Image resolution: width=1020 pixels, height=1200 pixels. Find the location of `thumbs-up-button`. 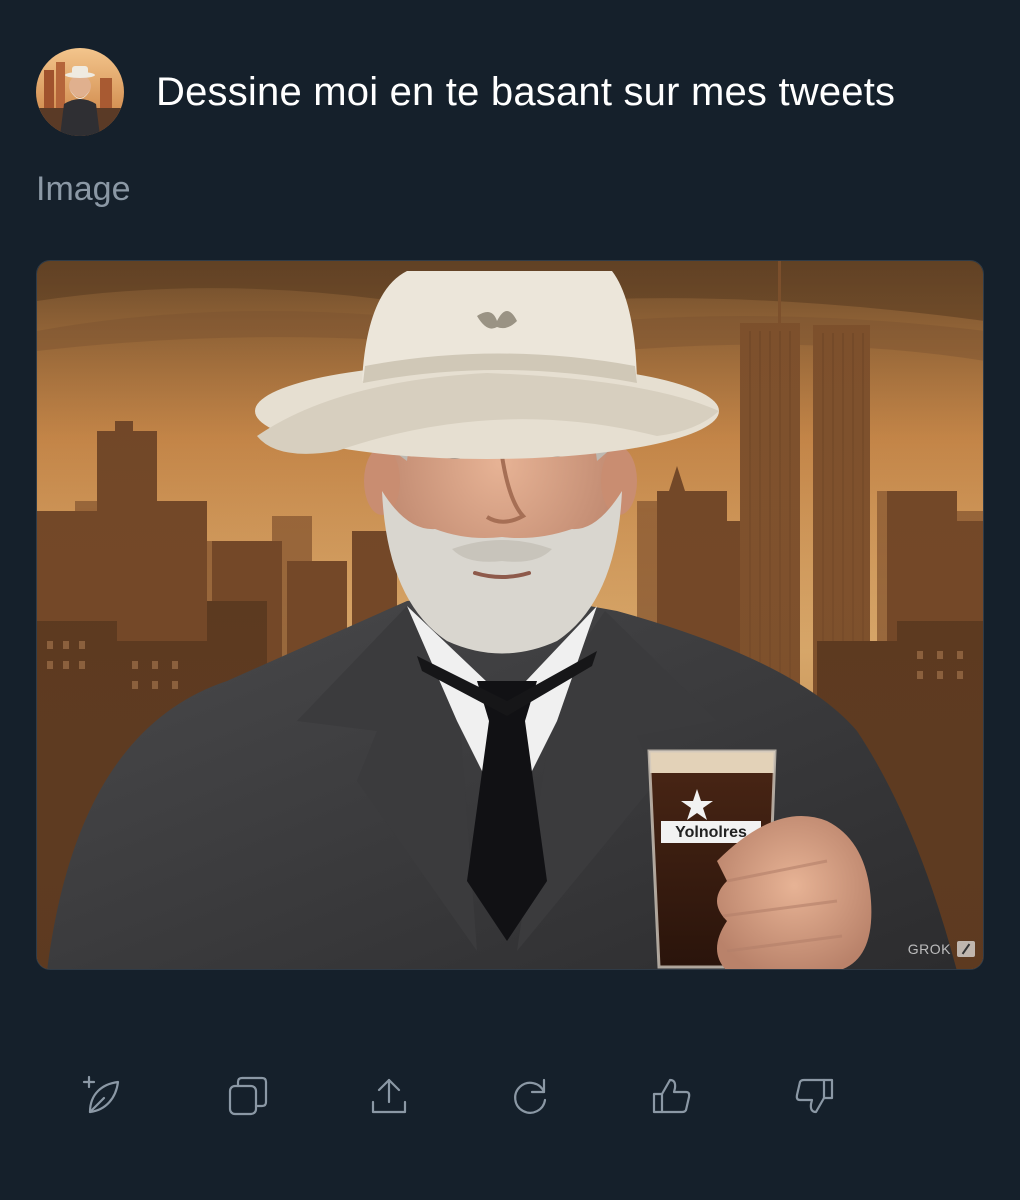

thumbs-up-button is located at coordinates (672, 1096).